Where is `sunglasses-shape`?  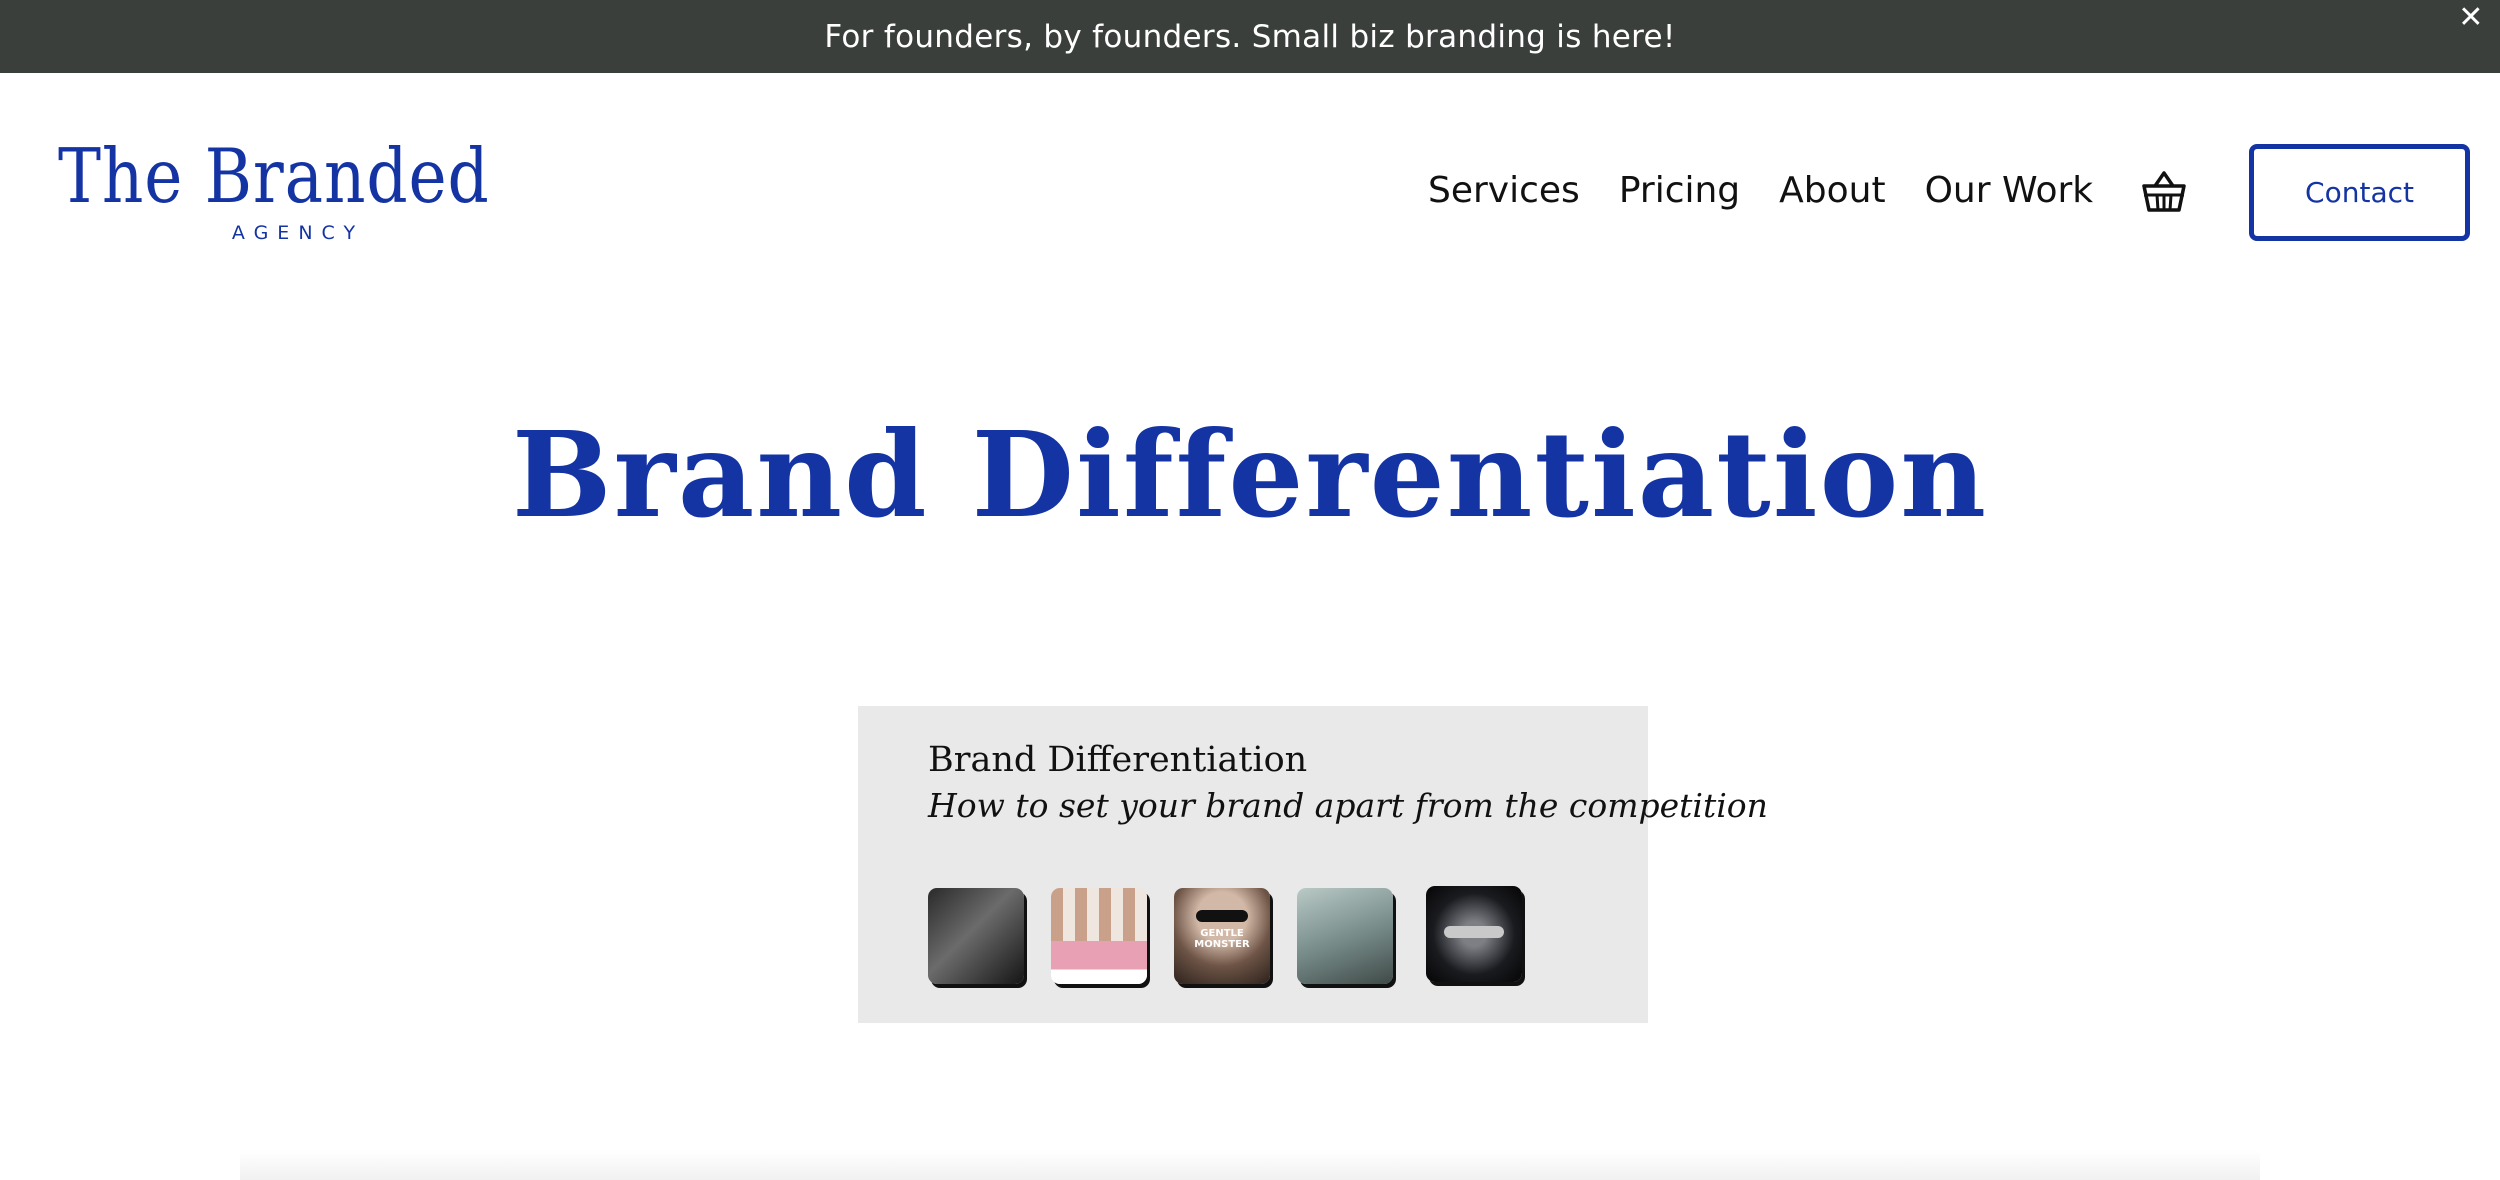
sunglasses-shape is located at coordinates (1222, 916).